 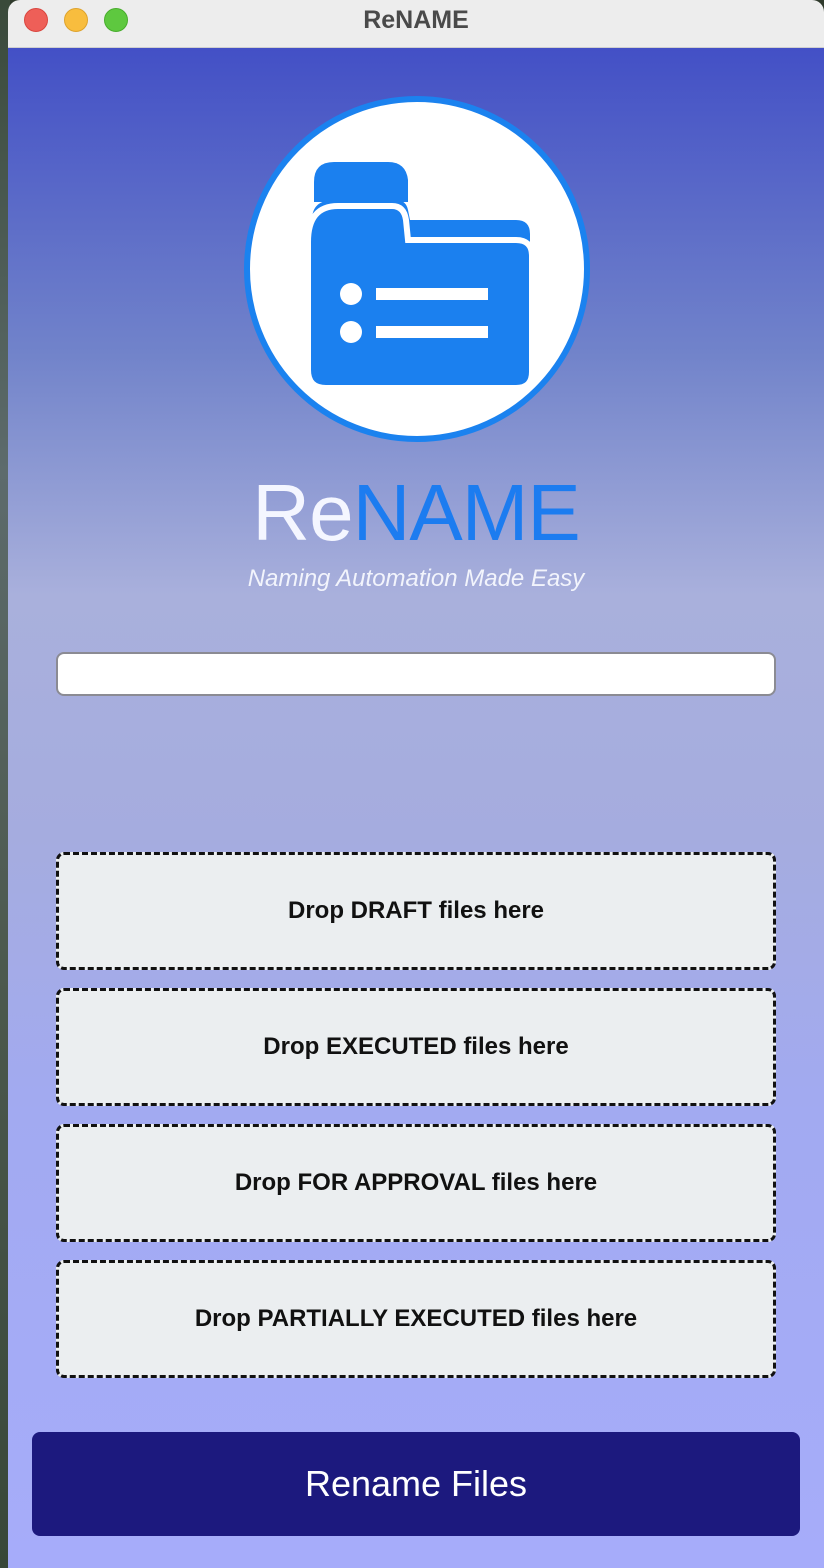 I want to click on app-logo, so click(x=417, y=269).